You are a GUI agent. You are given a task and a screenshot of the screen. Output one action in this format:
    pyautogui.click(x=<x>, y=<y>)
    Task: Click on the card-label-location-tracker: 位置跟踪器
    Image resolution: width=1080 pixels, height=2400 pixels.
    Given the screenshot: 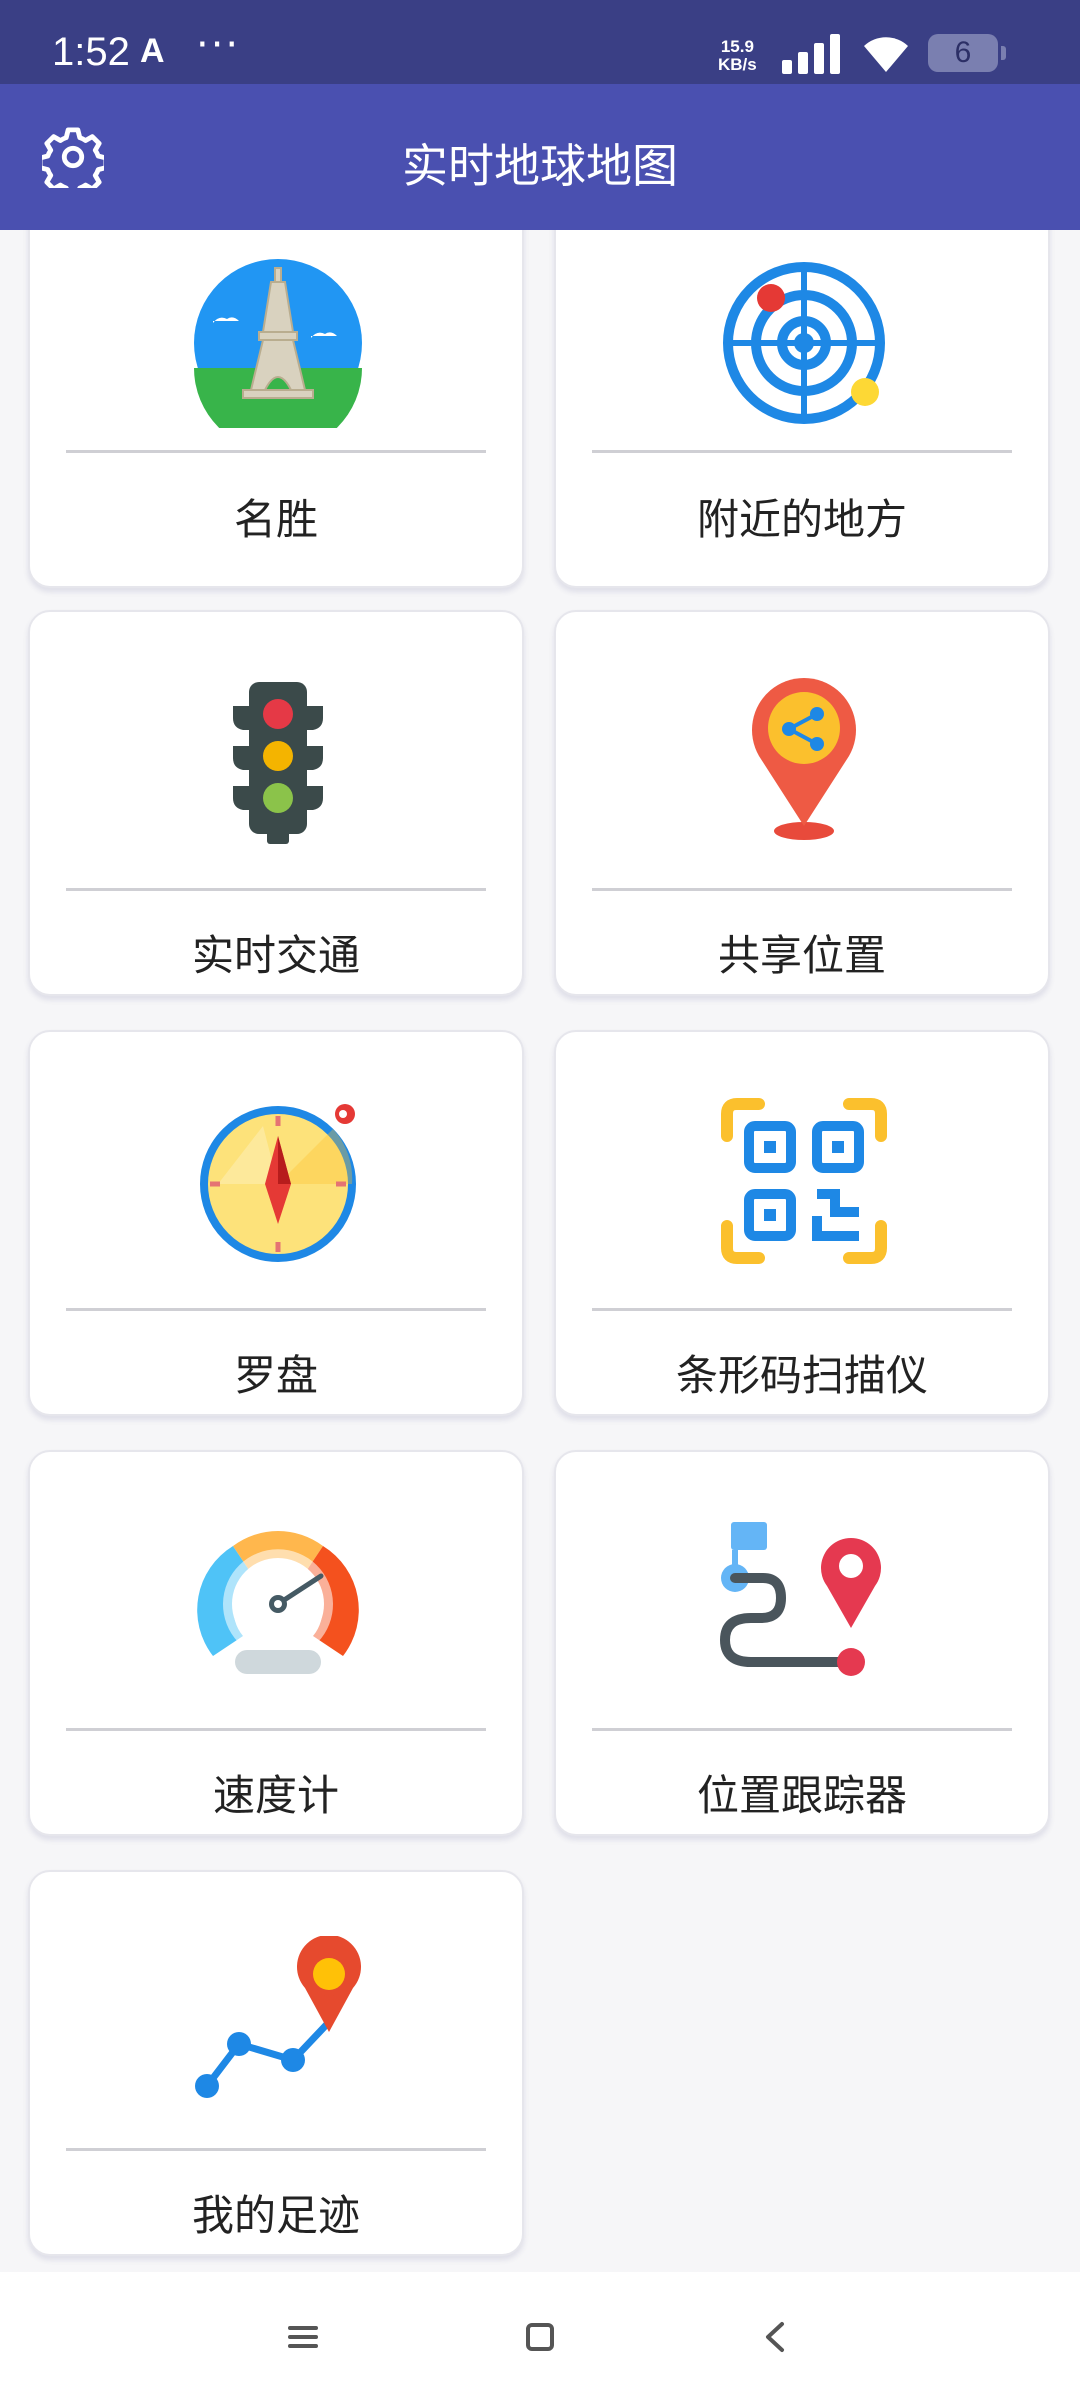 What is the action you would take?
    pyautogui.click(x=801, y=1795)
    